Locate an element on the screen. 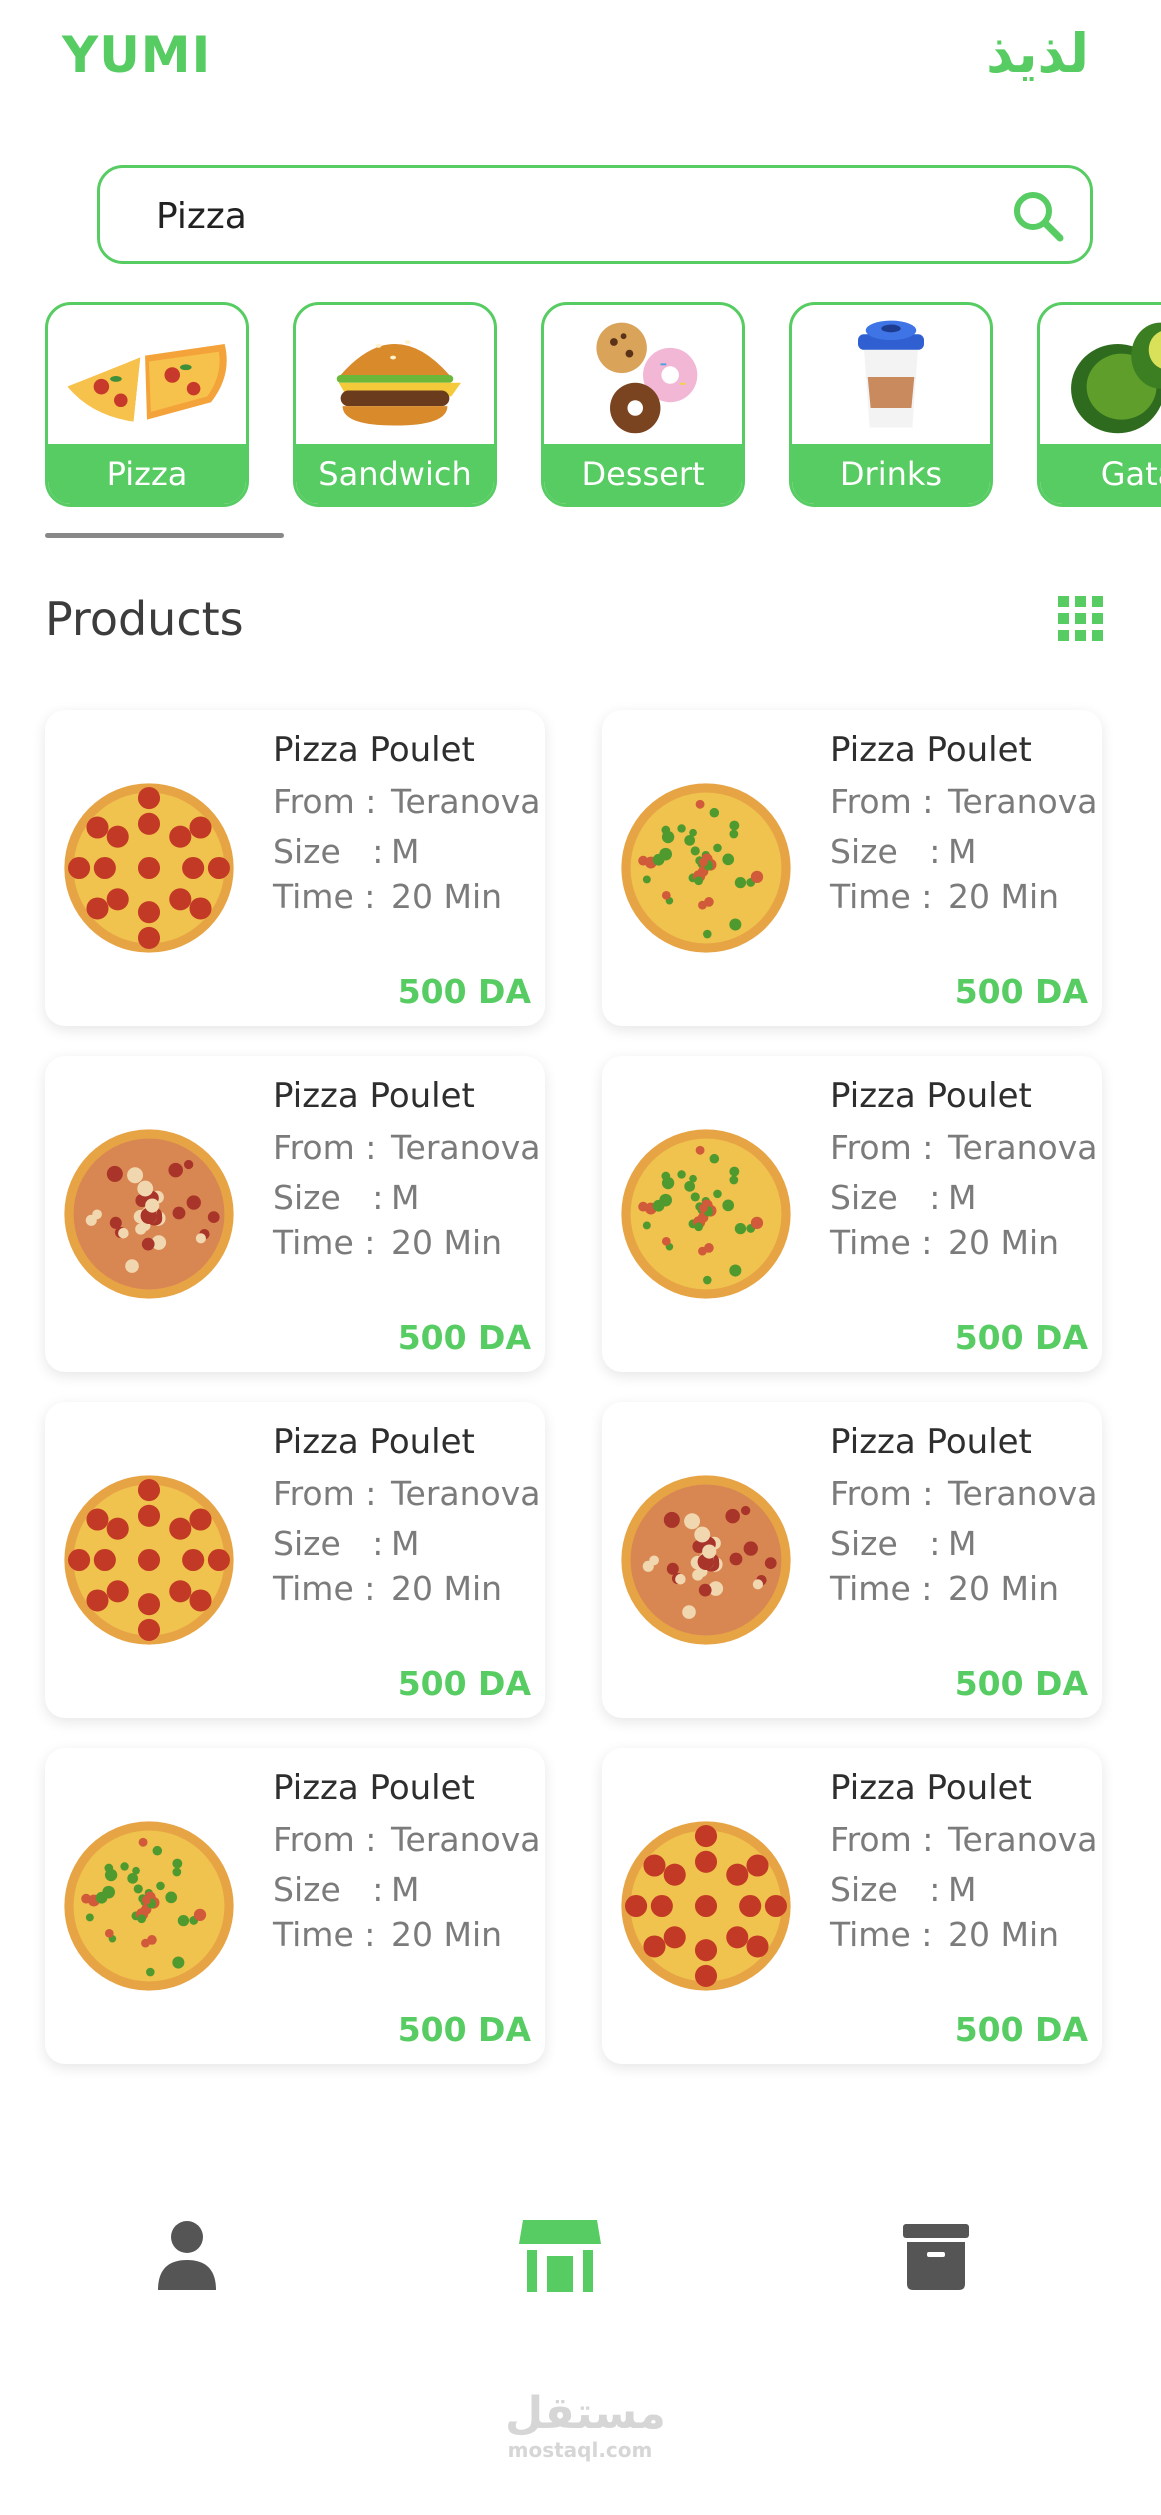  category-drinks: Drinks is located at coordinates (891, 404).